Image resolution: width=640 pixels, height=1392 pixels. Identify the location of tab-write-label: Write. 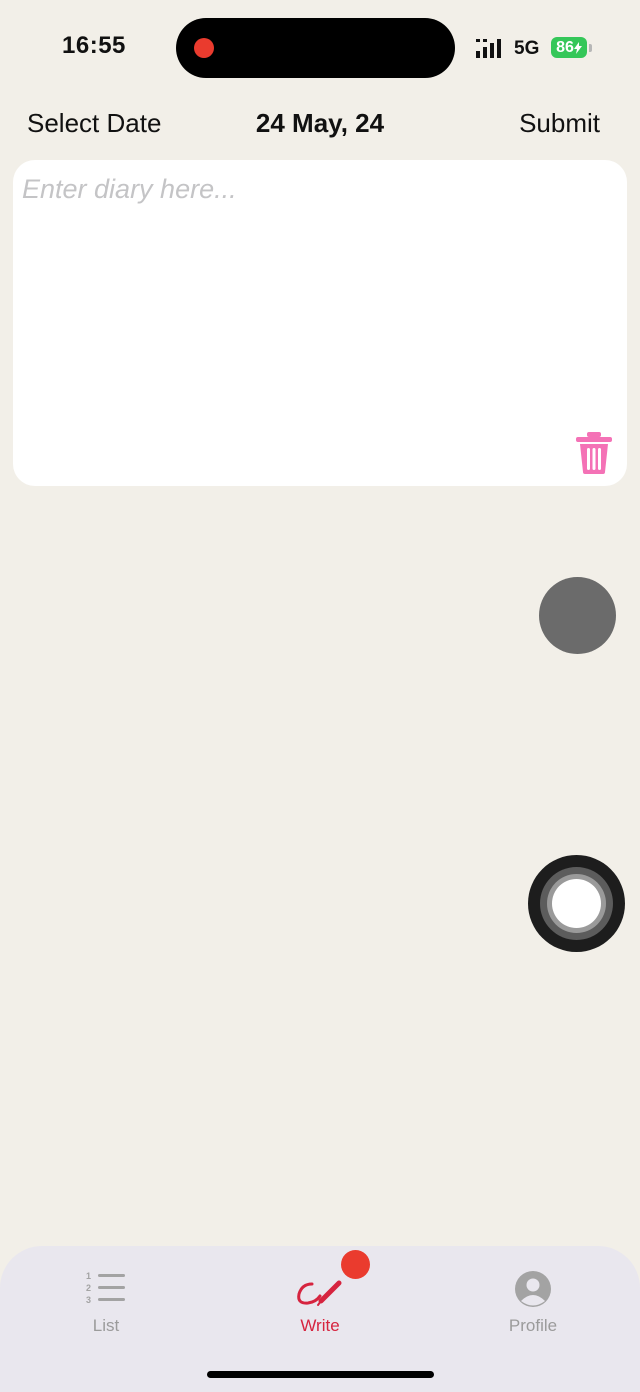
(320, 1325).